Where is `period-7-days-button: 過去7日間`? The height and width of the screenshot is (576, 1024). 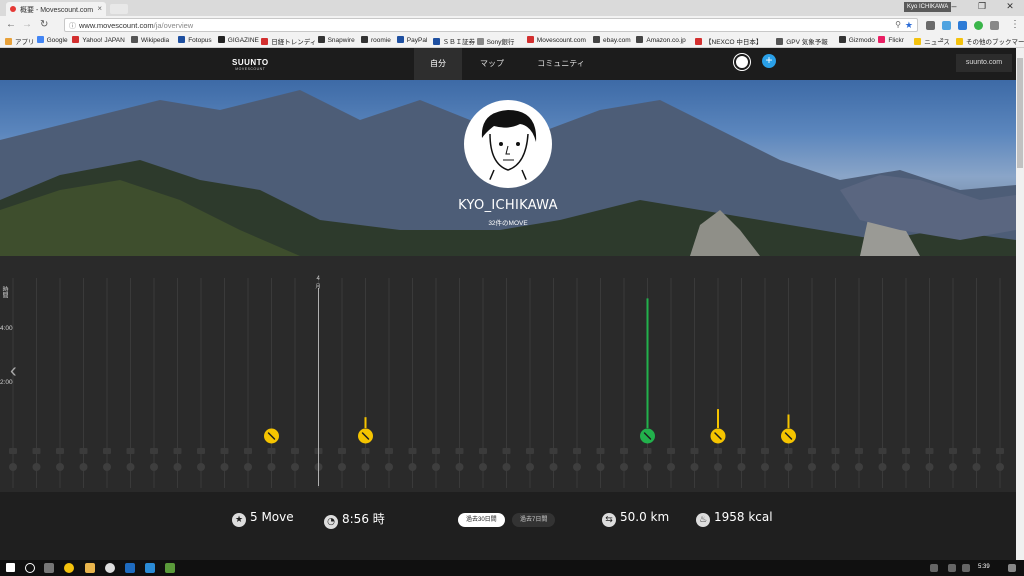 period-7-days-button: 過去7日間 is located at coordinates (534, 520).